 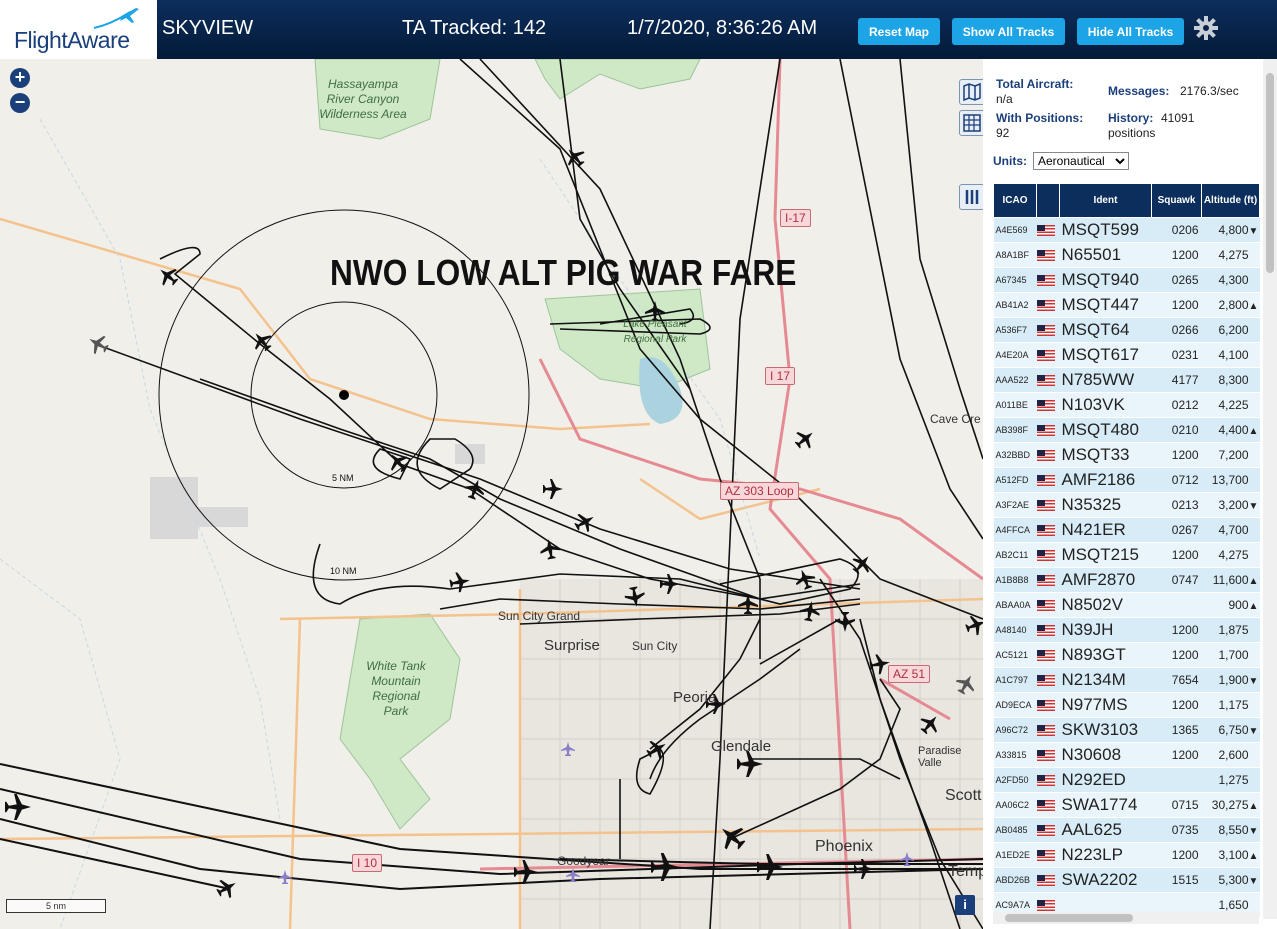 I want to click on table-row: A011BE N103VK 0212 4,225, so click(x=1126, y=405).